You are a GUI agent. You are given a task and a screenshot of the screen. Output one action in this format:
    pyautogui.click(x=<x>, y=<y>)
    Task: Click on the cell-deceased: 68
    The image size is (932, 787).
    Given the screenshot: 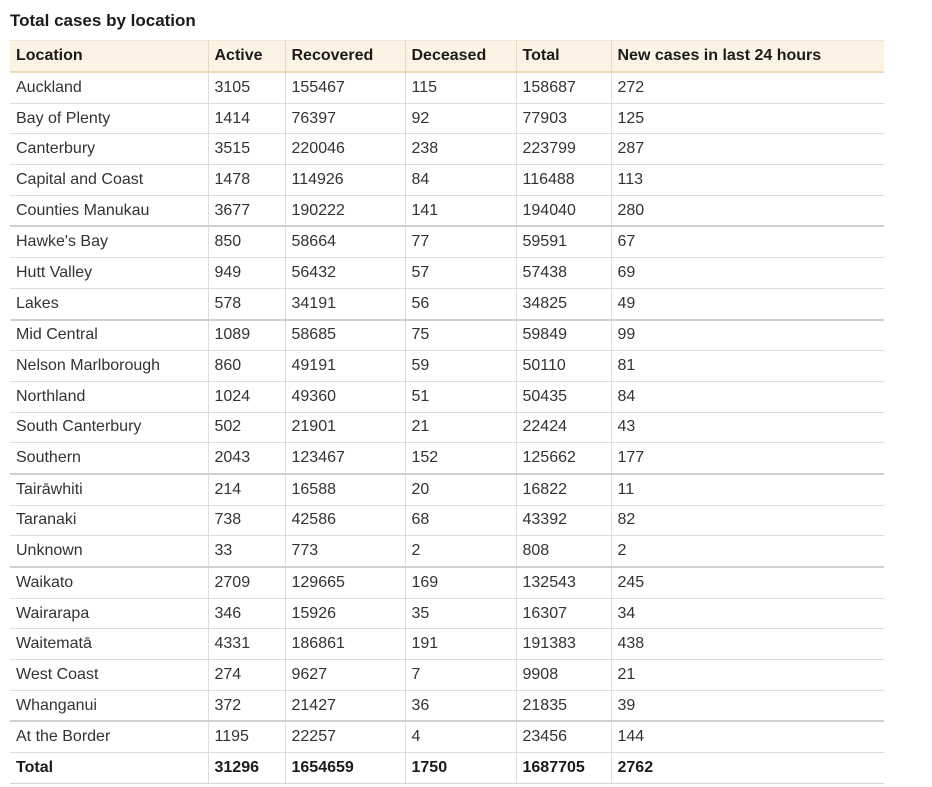 What is the action you would take?
    pyautogui.click(x=461, y=521)
    